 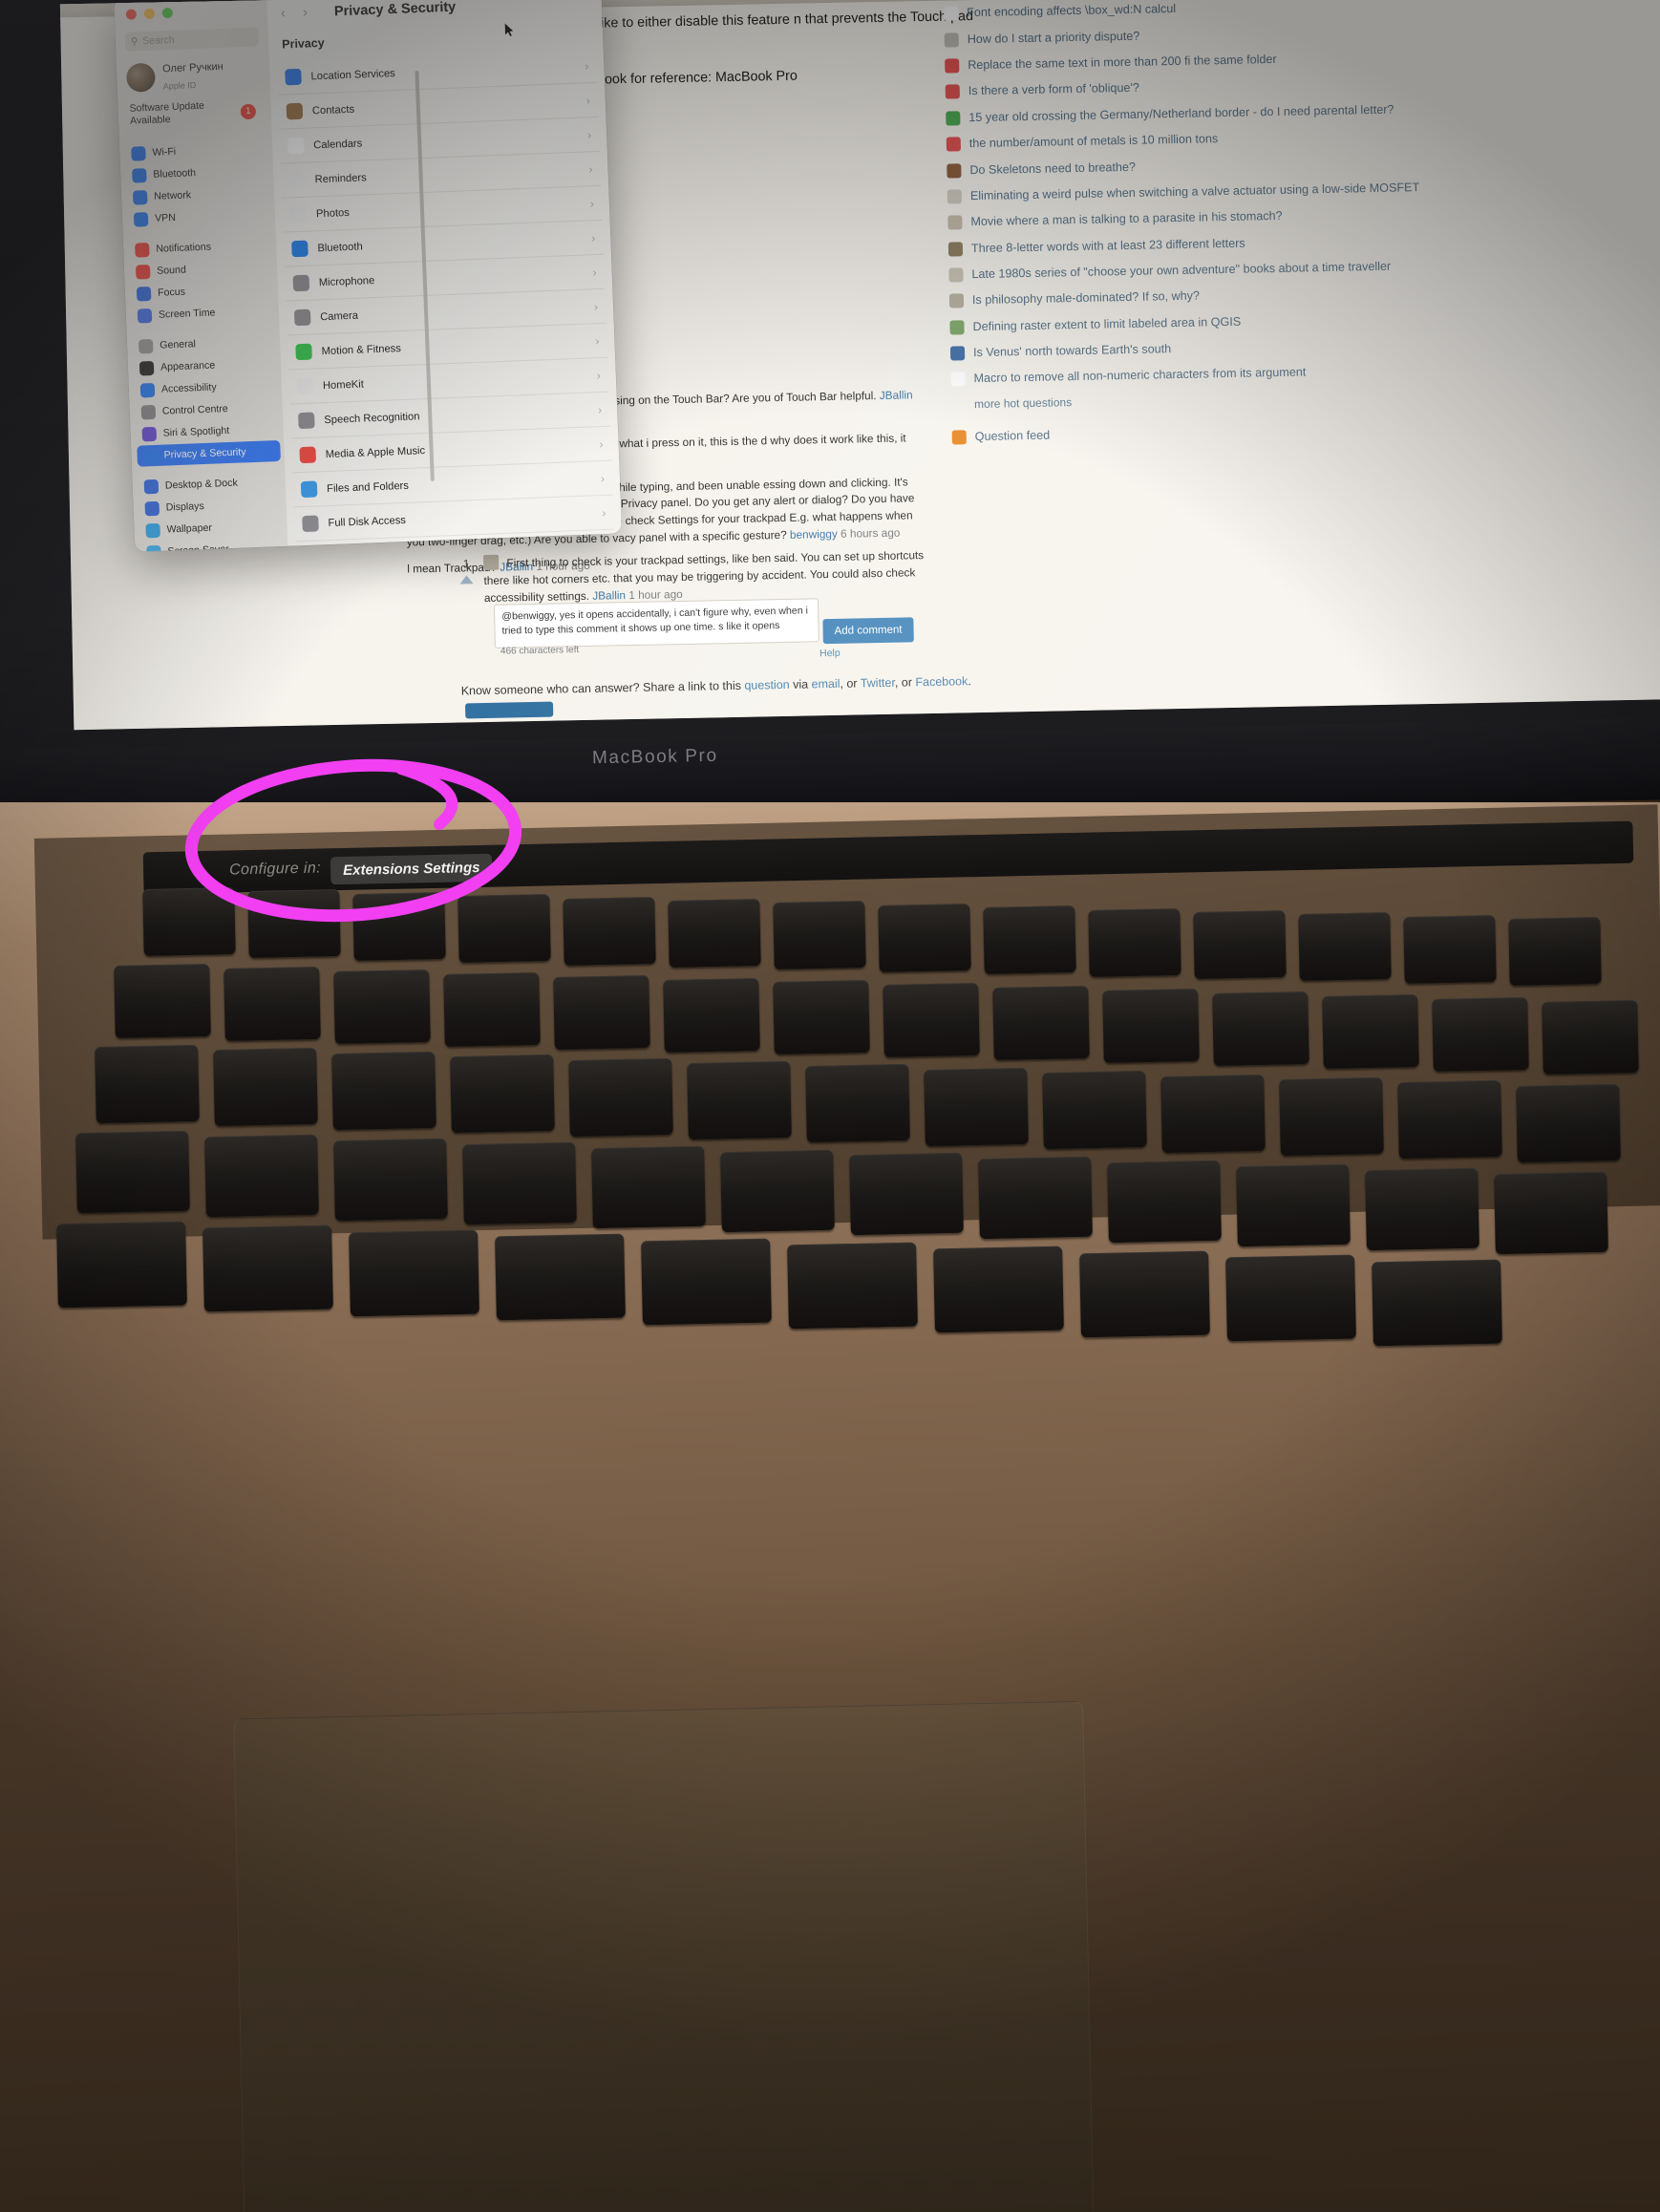 What do you see at coordinates (306, 12) in the screenshot?
I see `chevron-right-icon: ›` at bounding box center [306, 12].